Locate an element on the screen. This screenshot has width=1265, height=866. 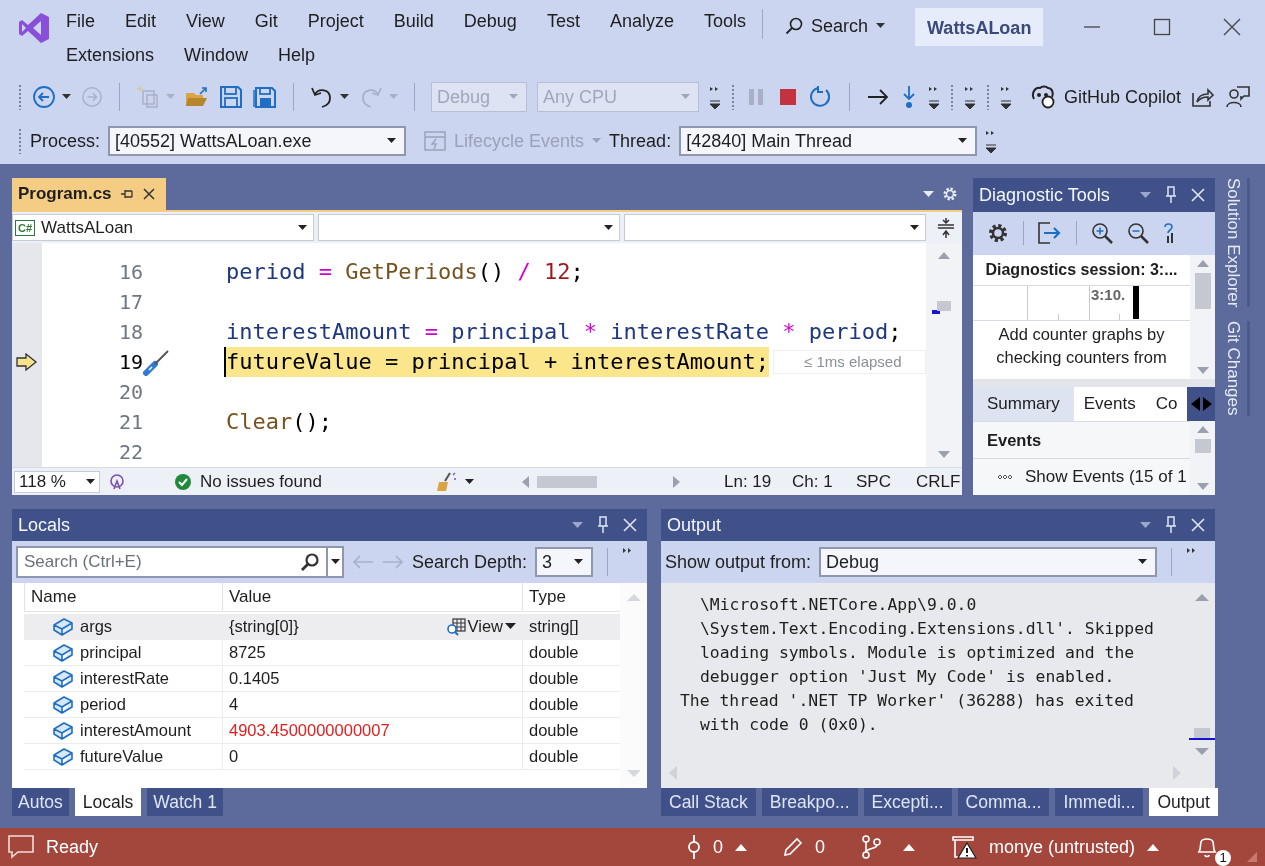
table-row: period 4 double is located at coordinates (322, 705).